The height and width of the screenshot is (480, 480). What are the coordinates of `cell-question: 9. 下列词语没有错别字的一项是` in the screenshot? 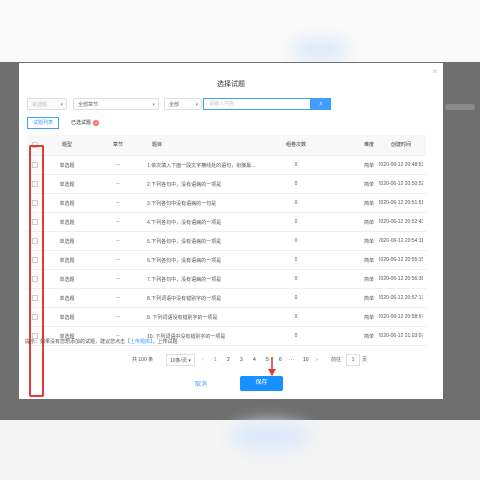 It's located at (182, 317).